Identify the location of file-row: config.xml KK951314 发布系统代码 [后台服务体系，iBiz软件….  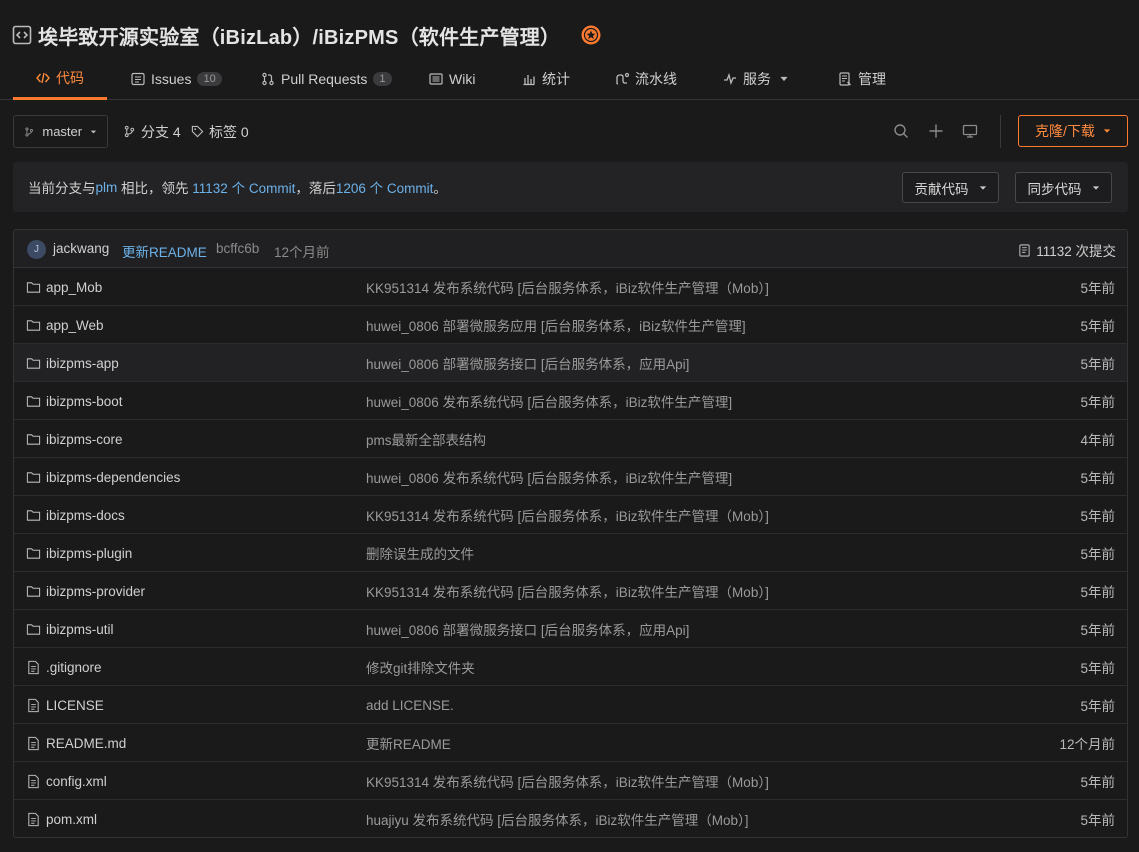
(570, 781).